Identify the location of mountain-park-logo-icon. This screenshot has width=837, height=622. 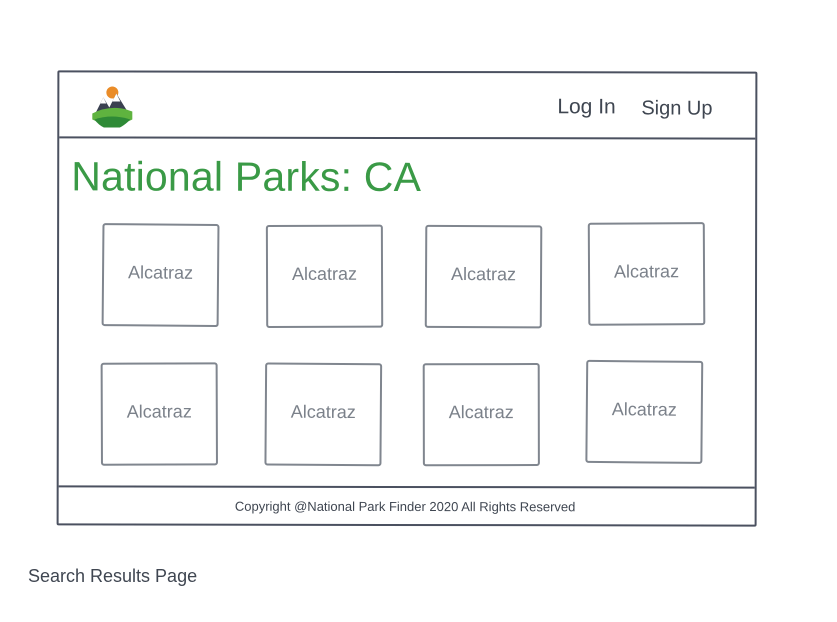
(112, 106).